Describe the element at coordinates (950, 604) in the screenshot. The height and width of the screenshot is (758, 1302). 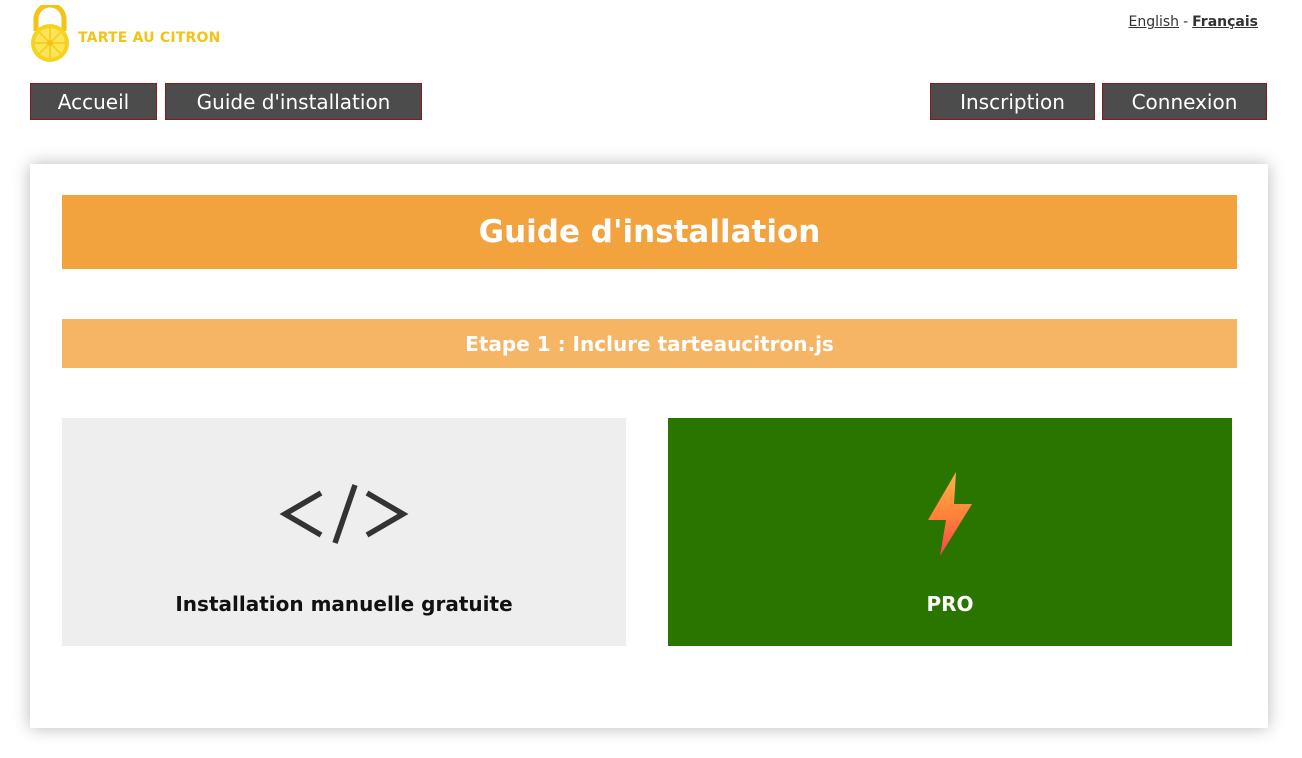
I see `pro-label: PRO` at that location.